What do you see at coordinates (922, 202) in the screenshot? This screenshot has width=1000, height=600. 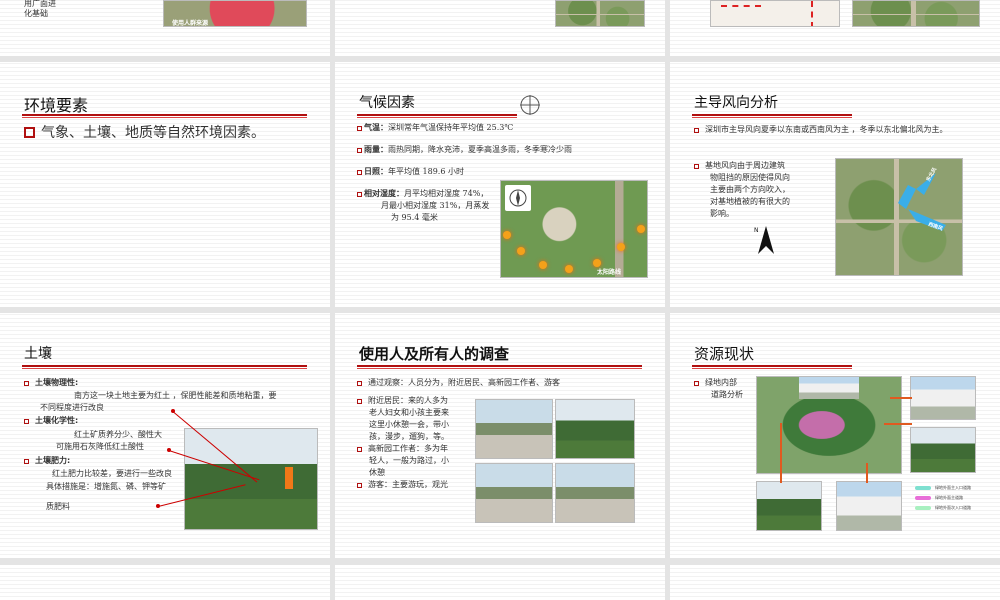 I see `wind-arrows` at bounding box center [922, 202].